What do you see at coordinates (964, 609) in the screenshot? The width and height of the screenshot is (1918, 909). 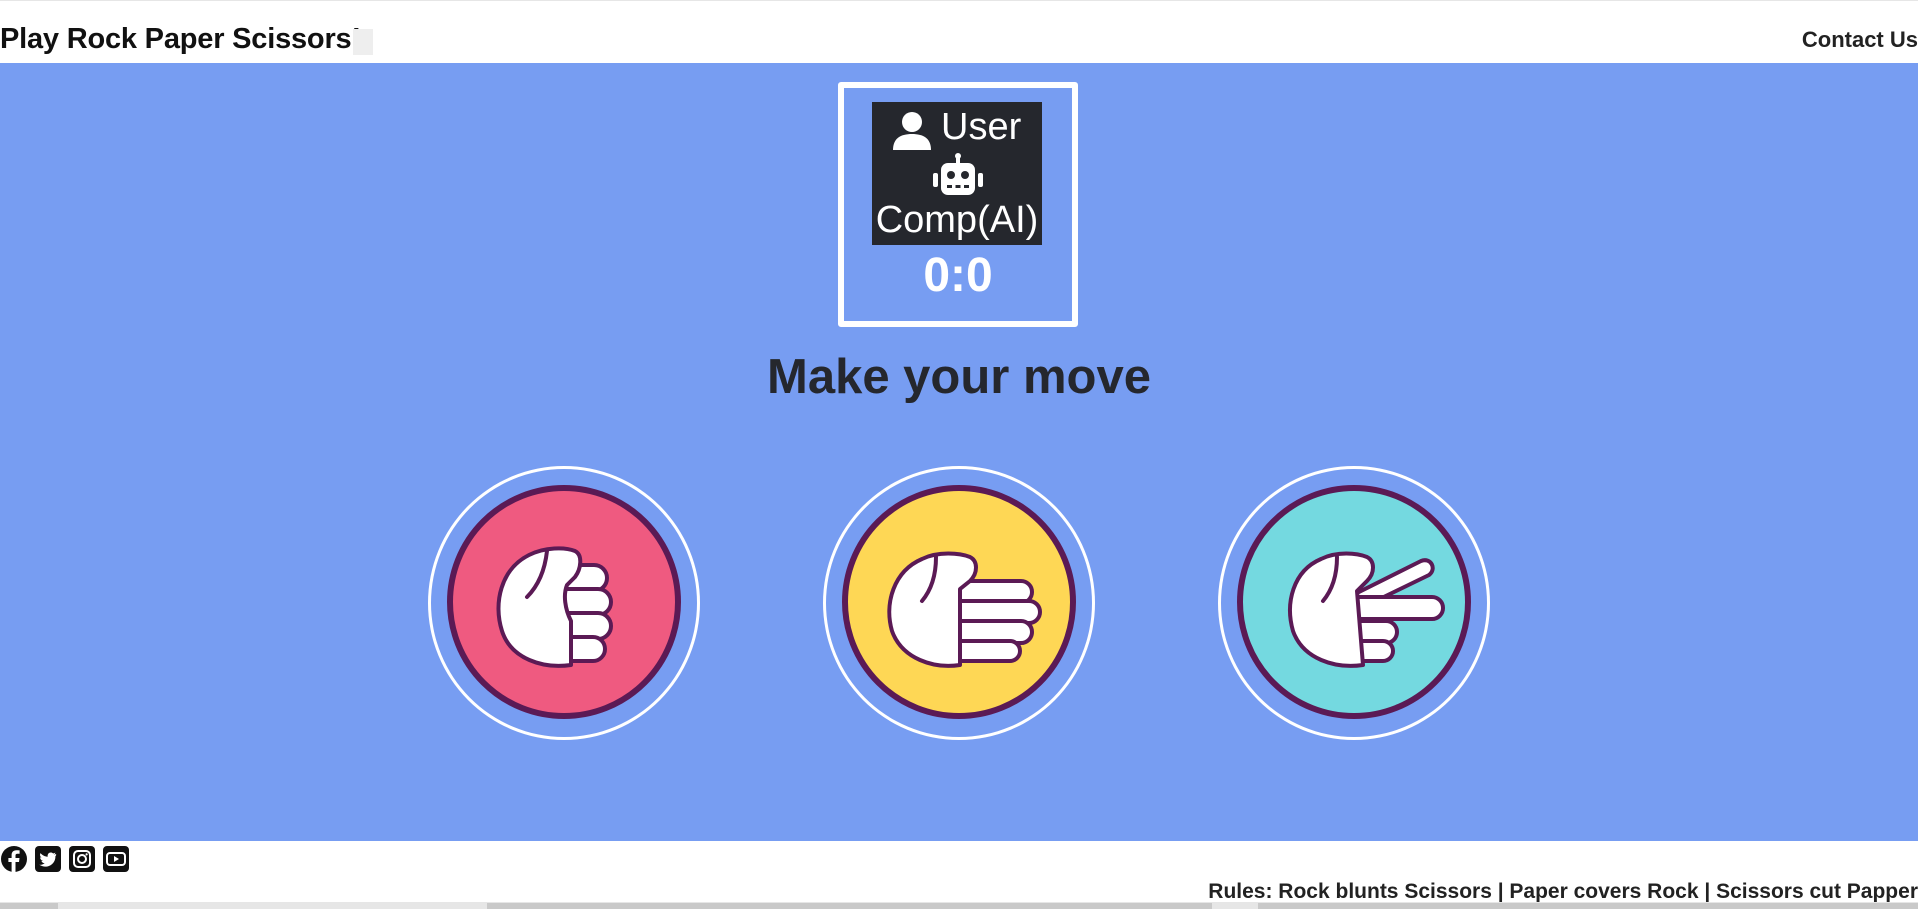 I see `open-hand-icon` at bounding box center [964, 609].